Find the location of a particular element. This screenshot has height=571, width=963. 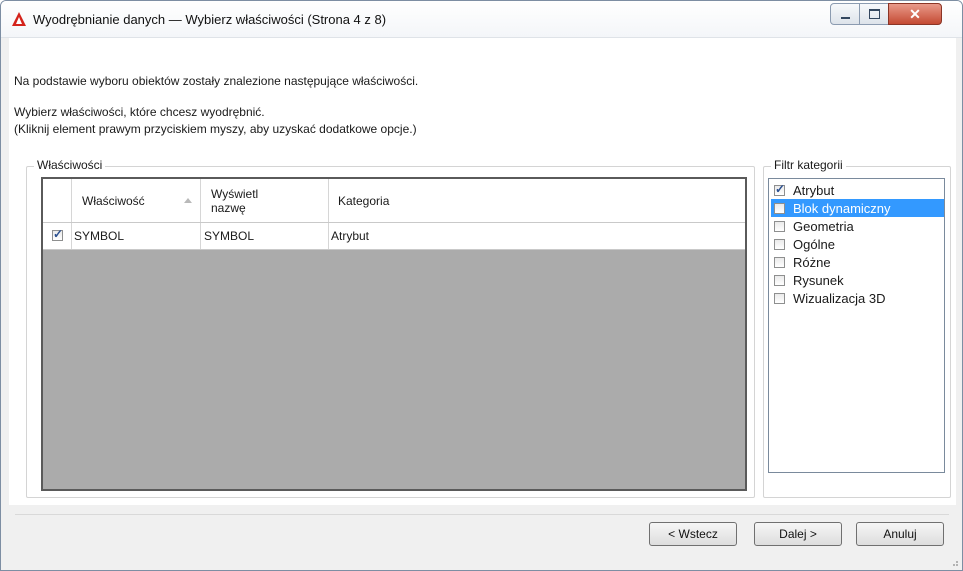

grid-header: Właściwość Wyświetl nazwę Kategoria is located at coordinates (394, 201).